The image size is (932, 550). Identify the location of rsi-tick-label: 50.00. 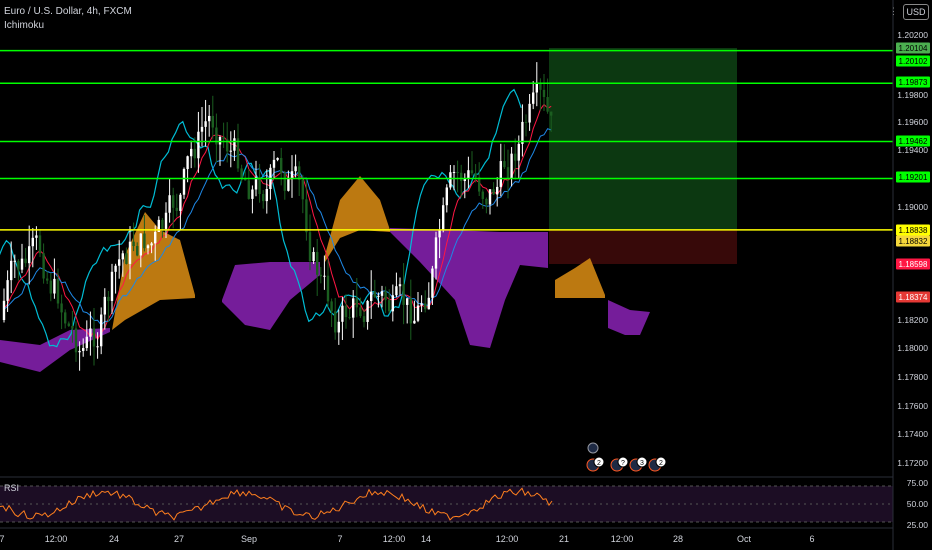
(918, 504).